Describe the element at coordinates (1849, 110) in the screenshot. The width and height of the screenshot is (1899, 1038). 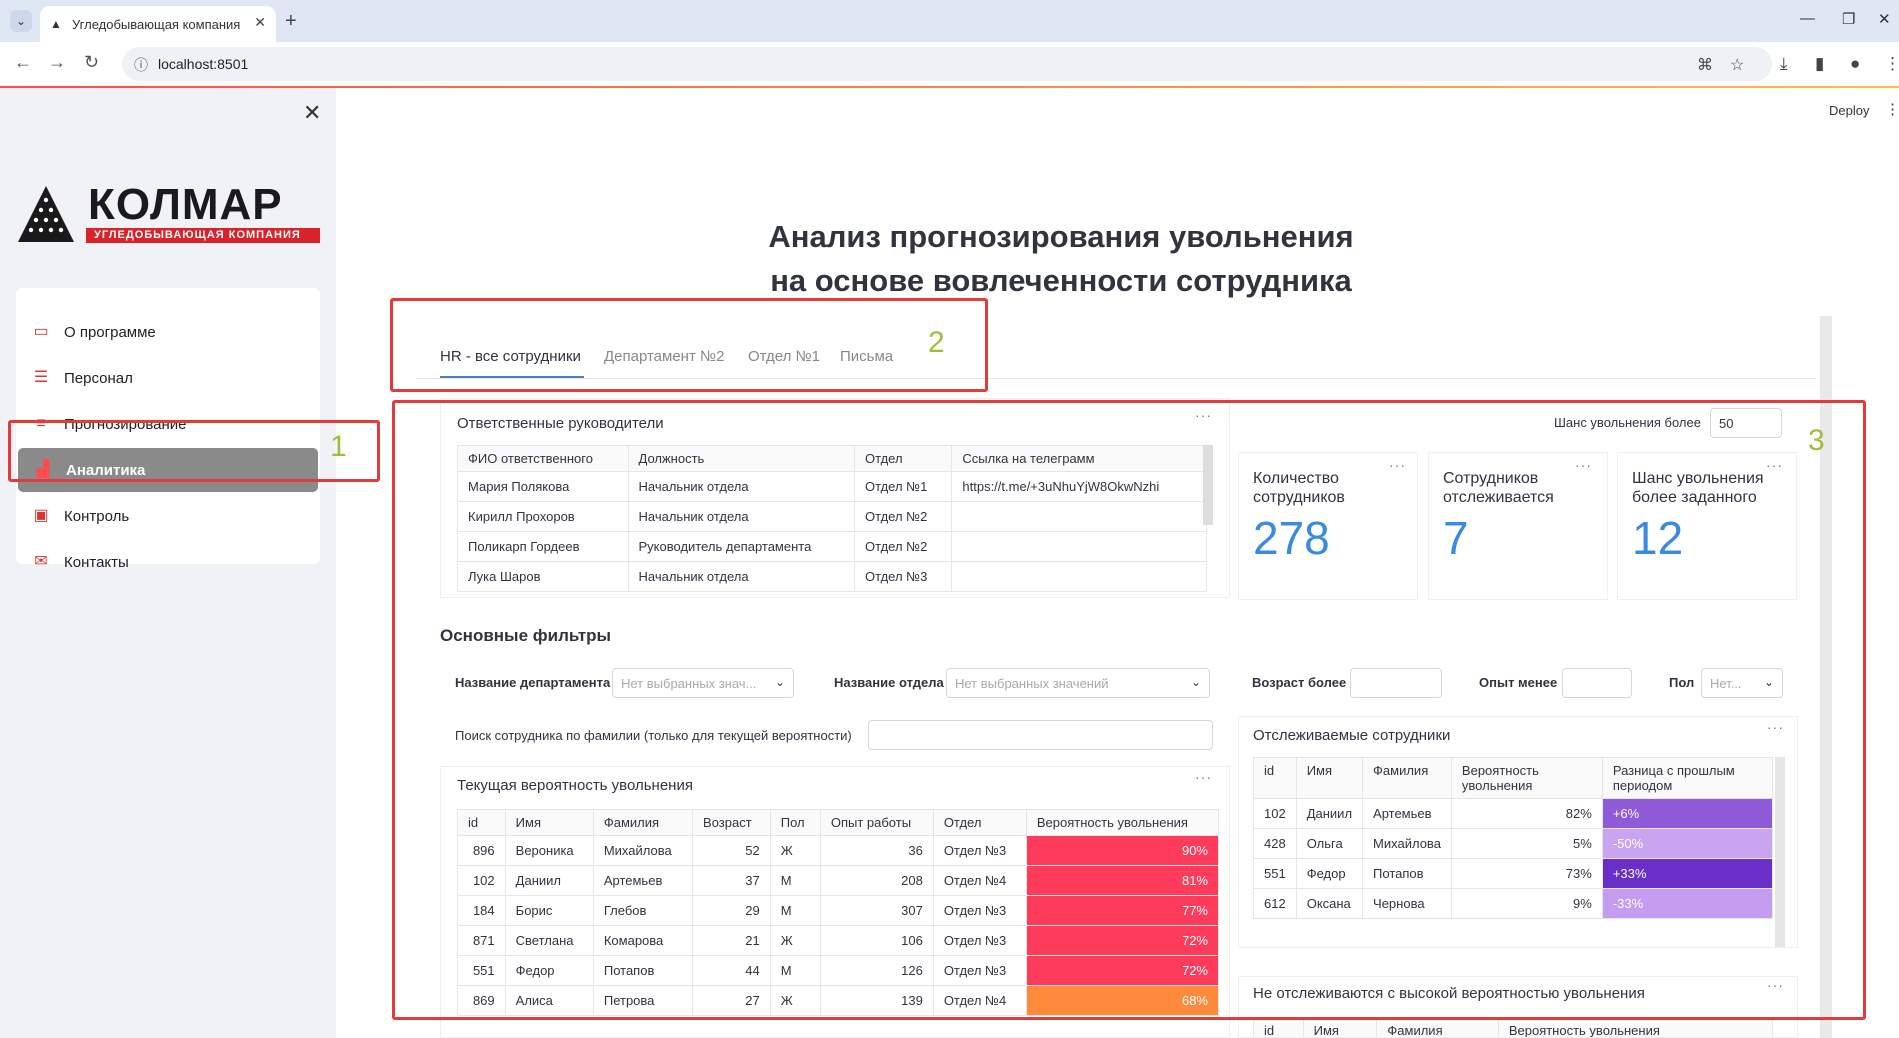
I see `deploy-button: Deploy` at that location.